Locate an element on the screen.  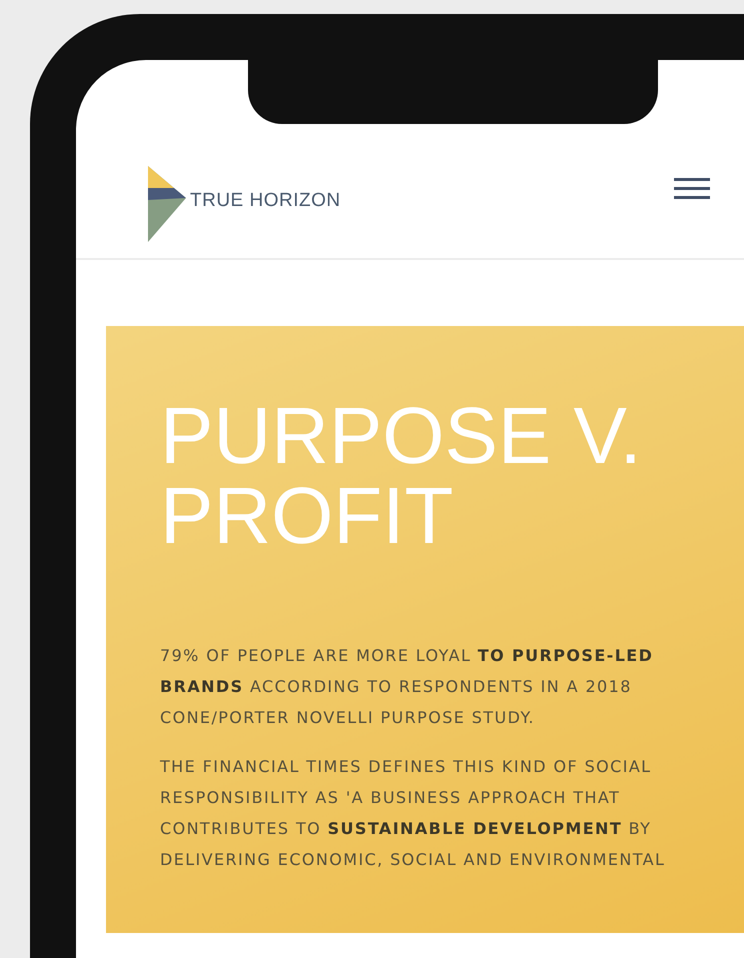
hero-paragraph: THE FINANCIAL TIMES DEFINES THIS KIND OF SOCIAL RESPONSIBILITY AS 'A BUSINESS APPROACH THAT CONTRIBUTES TO SUSTAINABLE DEVELOPMENT BY DELIVERING ECONOMIC, SOCIAL AND ENVIRONMENTAL is located at coordinates (413, 813).